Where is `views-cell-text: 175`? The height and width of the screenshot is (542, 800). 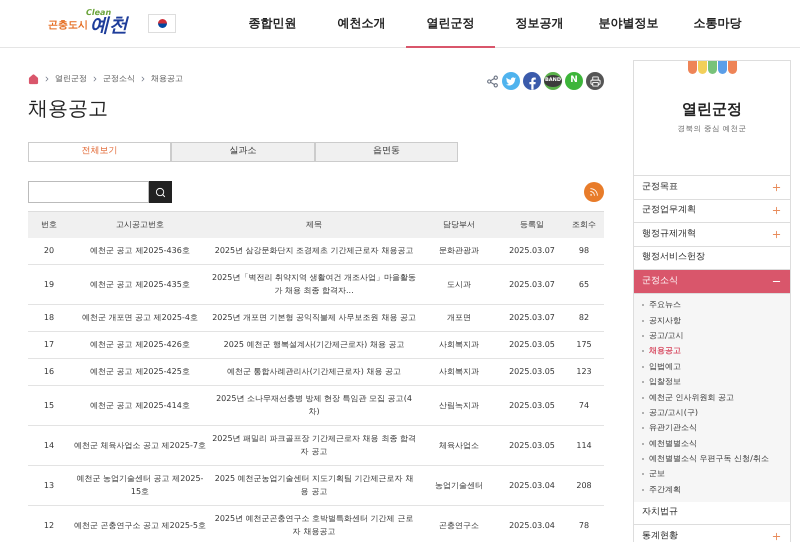
views-cell-text: 175 is located at coordinates (584, 345).